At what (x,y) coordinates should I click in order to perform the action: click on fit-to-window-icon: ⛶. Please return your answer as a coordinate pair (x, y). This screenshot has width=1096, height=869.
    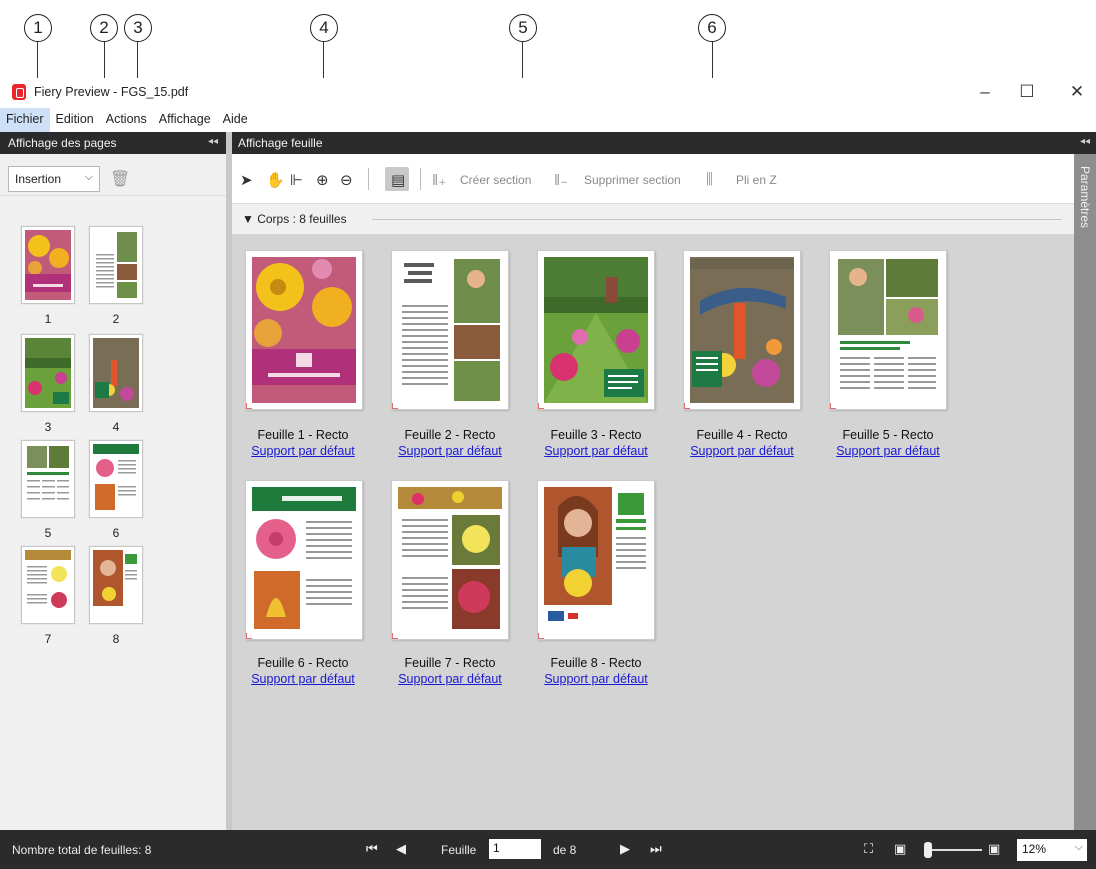
    Looking at the image, I should click on (868, 849).